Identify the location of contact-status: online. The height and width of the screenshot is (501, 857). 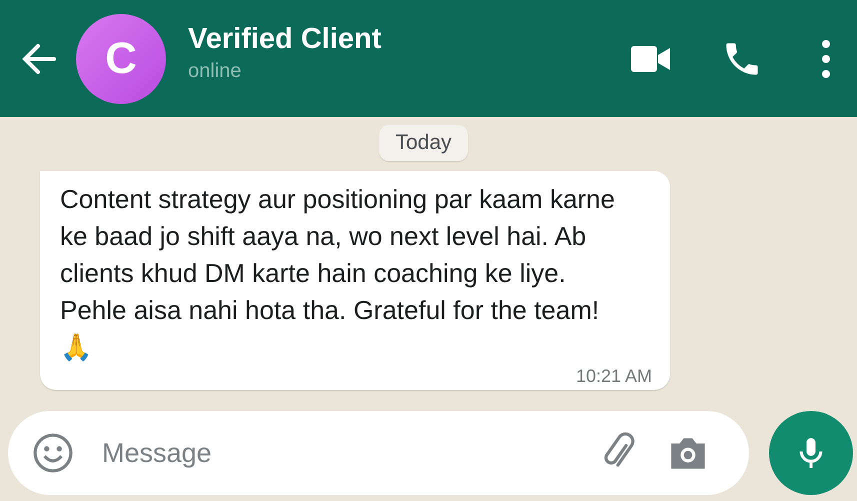
(215, 71).